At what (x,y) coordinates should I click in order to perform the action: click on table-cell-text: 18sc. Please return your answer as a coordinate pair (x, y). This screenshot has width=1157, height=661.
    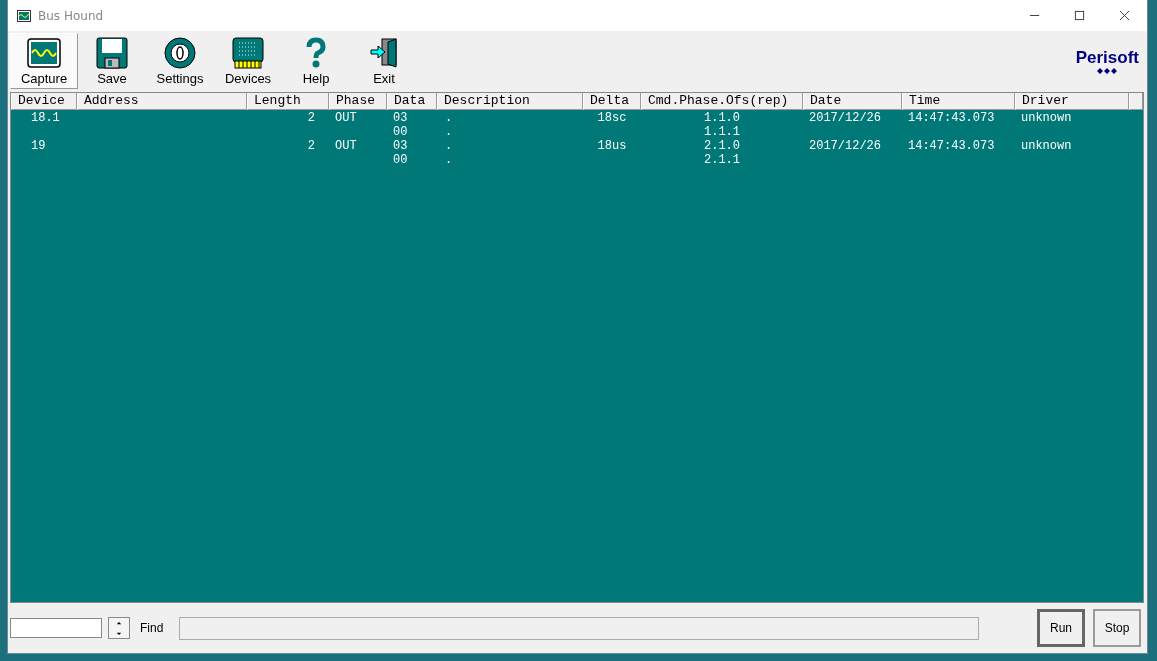
    Looking at the image, I should click on (612, 119).